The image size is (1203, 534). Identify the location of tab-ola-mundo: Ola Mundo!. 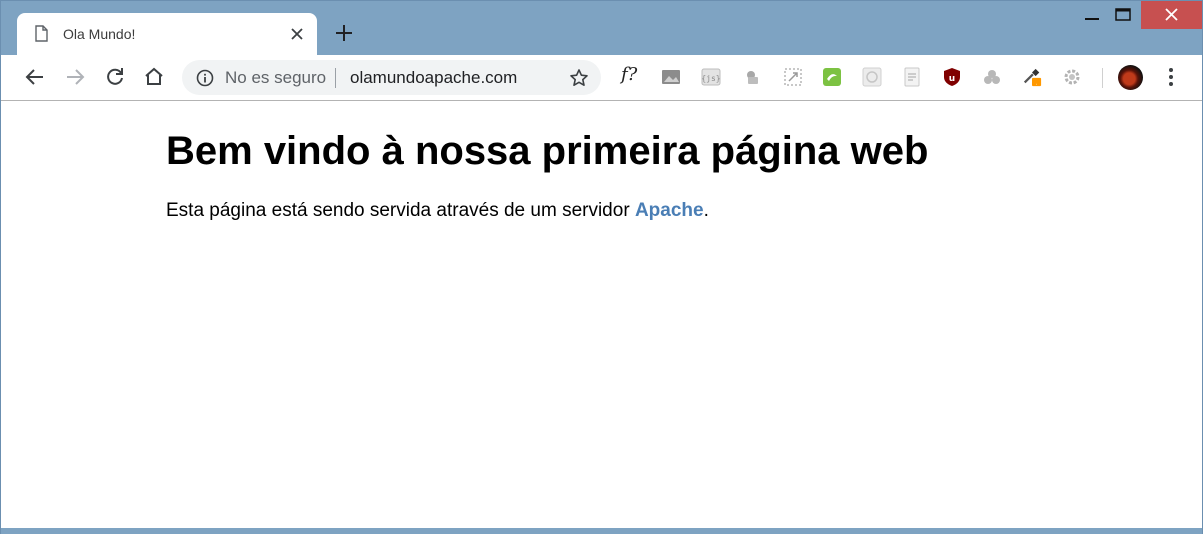
(167, 34).